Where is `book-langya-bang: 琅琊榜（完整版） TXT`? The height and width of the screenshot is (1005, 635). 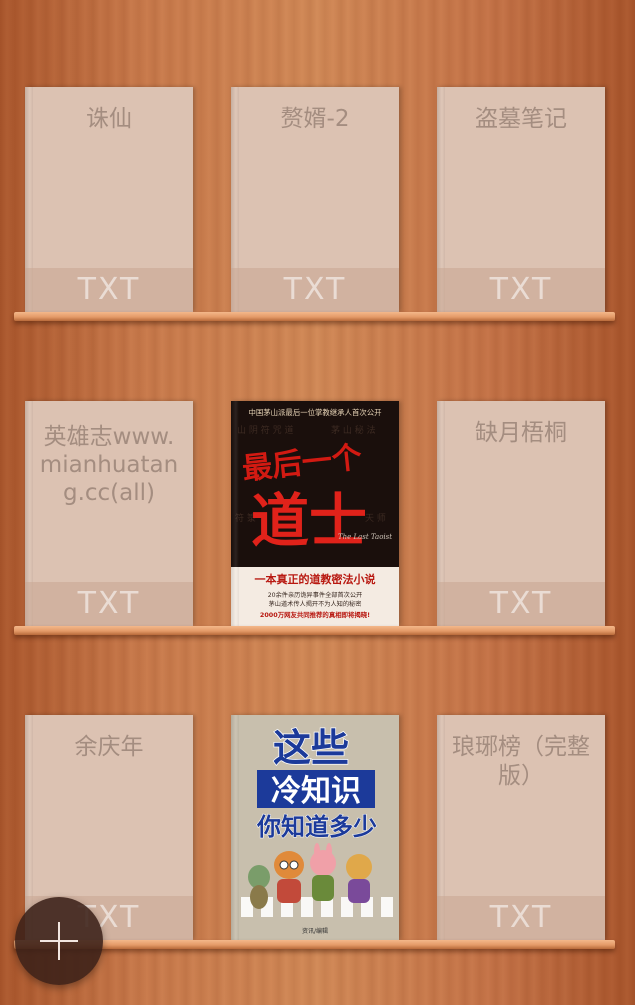 book-langya-bang: 琅琊榜（完整版） TXT is located at coordinates (521, 827).